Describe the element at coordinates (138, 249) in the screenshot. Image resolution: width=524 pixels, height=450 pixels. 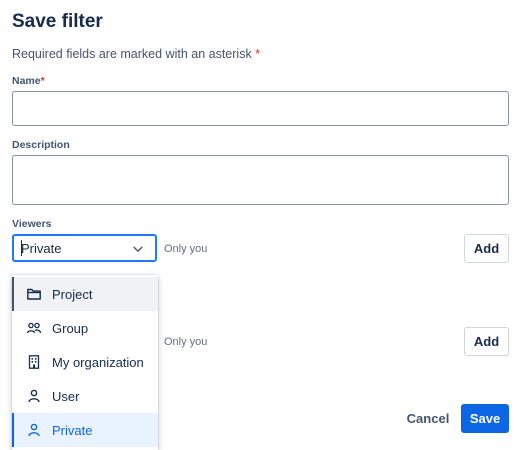
I see `chevron-down-icon` at that location.